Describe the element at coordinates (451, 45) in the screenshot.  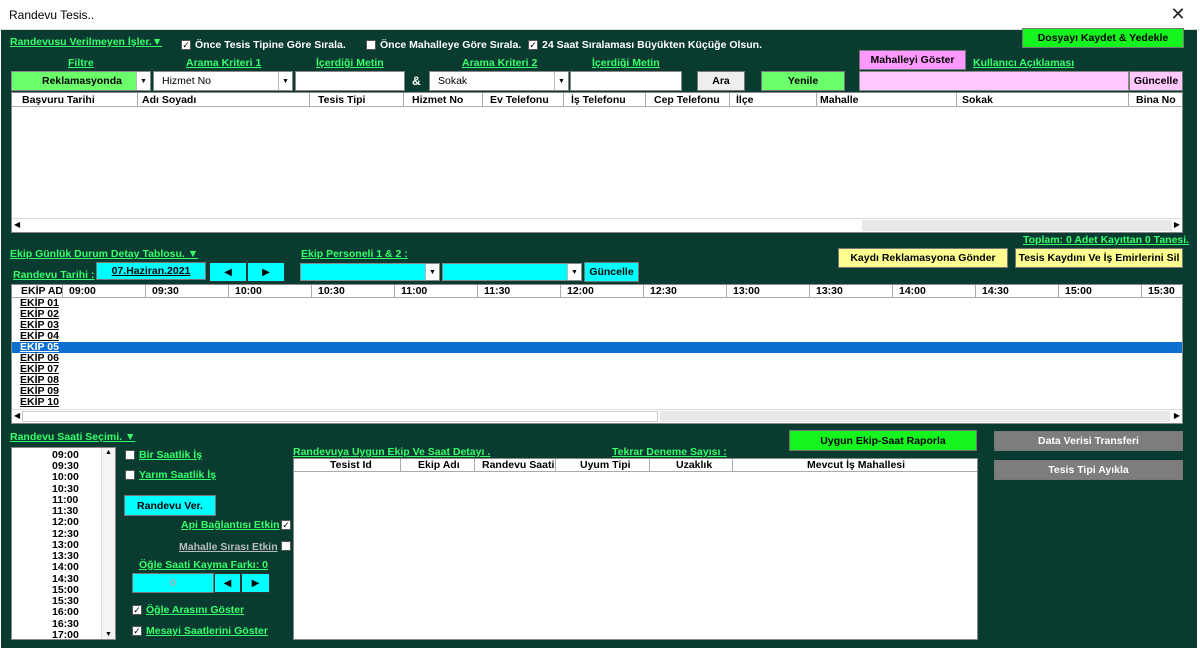
I see `sort-by-neighborhood-label: Önce Mahalleye Göre Sırala.` at that location.